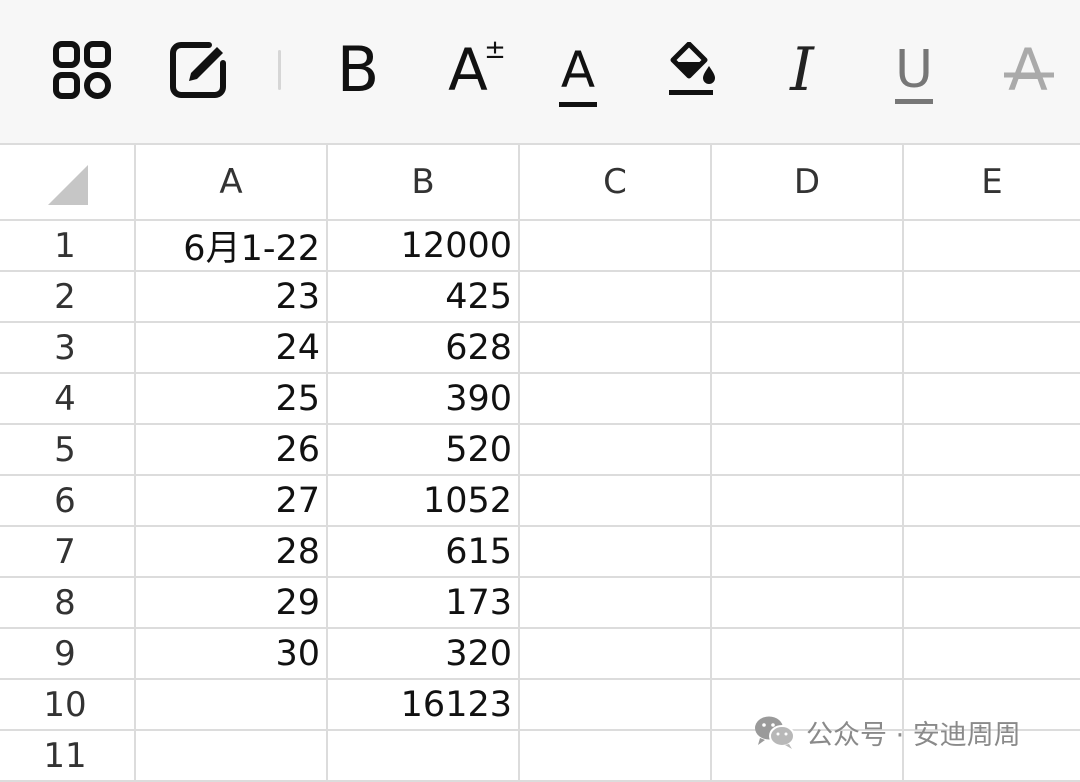 This screenshot has height=782, width=1080. What do you see at coordinates (808, 182) in the screenshot?
I see `column-header-d: D` at bounding box center [808, 182].